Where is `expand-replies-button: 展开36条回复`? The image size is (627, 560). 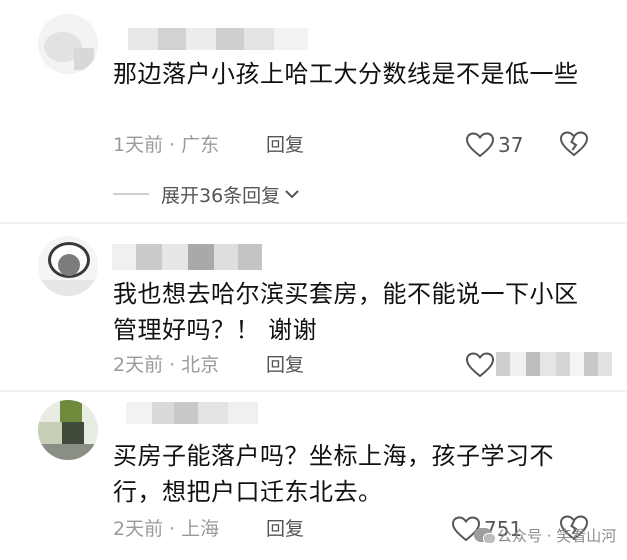
expand-replies-button: 展开36条回复 is located at coordinates (206, 194).